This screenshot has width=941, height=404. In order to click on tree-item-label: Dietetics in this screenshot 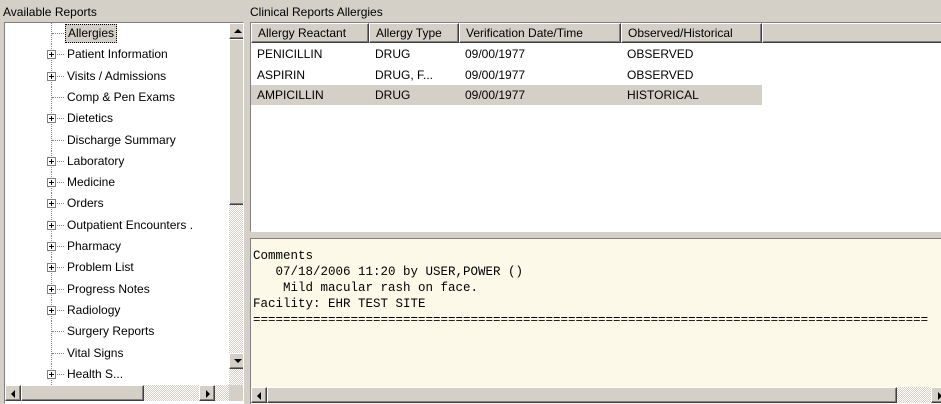, I will do `click(90, 118)`.